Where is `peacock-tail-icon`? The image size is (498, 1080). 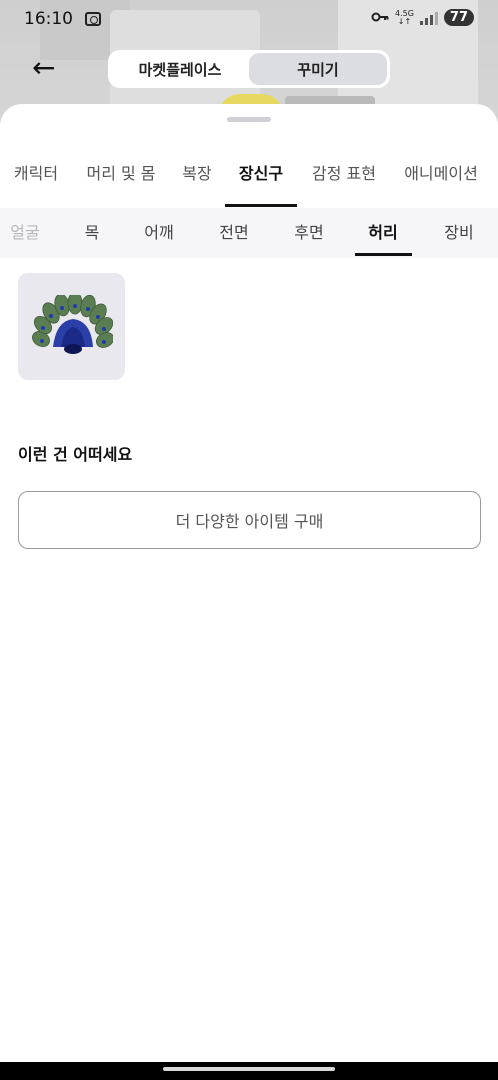 peacock-tail-icon is located at coordinates (72, 324).